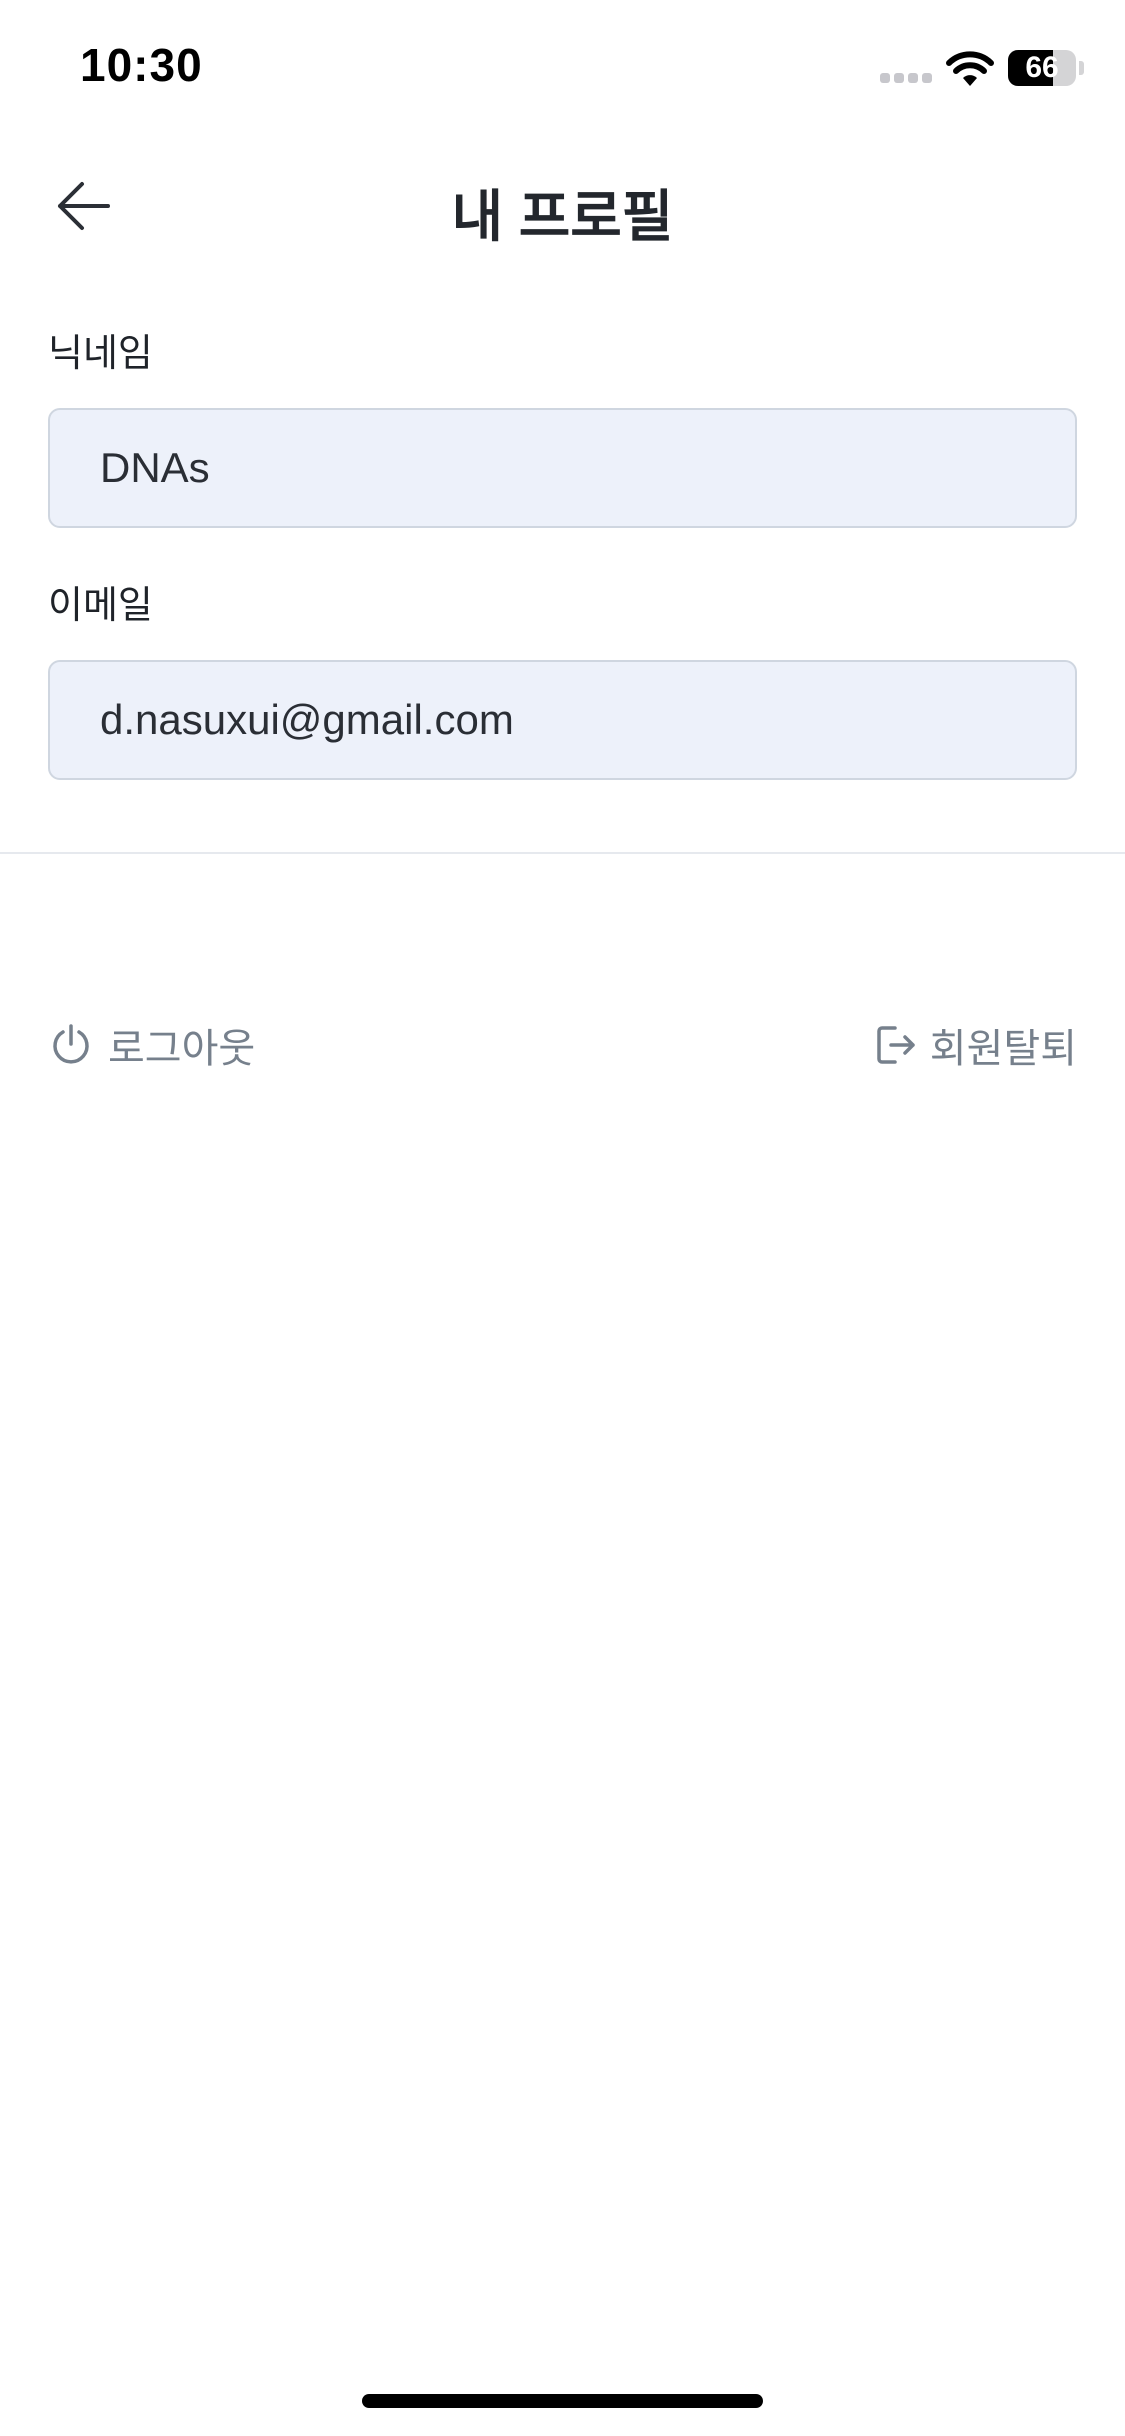 The height and width of the screenshot is (2436, 1125). Describe the element at coordinates (906, 79) in the screenshot. I see `cellular-signal-icon` at that location.